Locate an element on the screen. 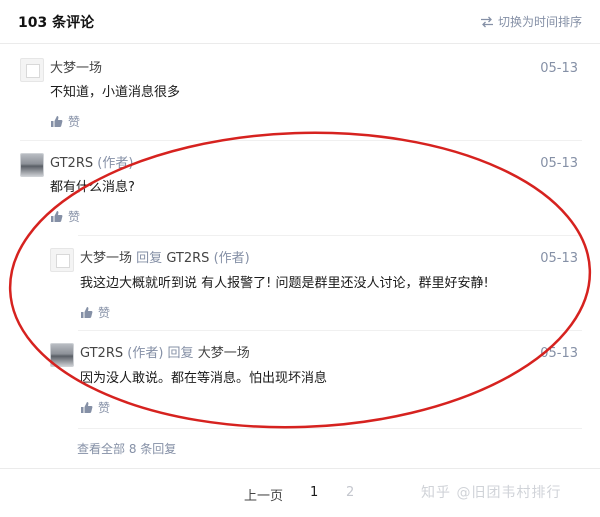 This screenshot has height=517, width=600. reply-text: 我这边大概就听到说 有人报警了! 问题是群里还没人讨论，群里好安静! is located at coordinates (284, 283).